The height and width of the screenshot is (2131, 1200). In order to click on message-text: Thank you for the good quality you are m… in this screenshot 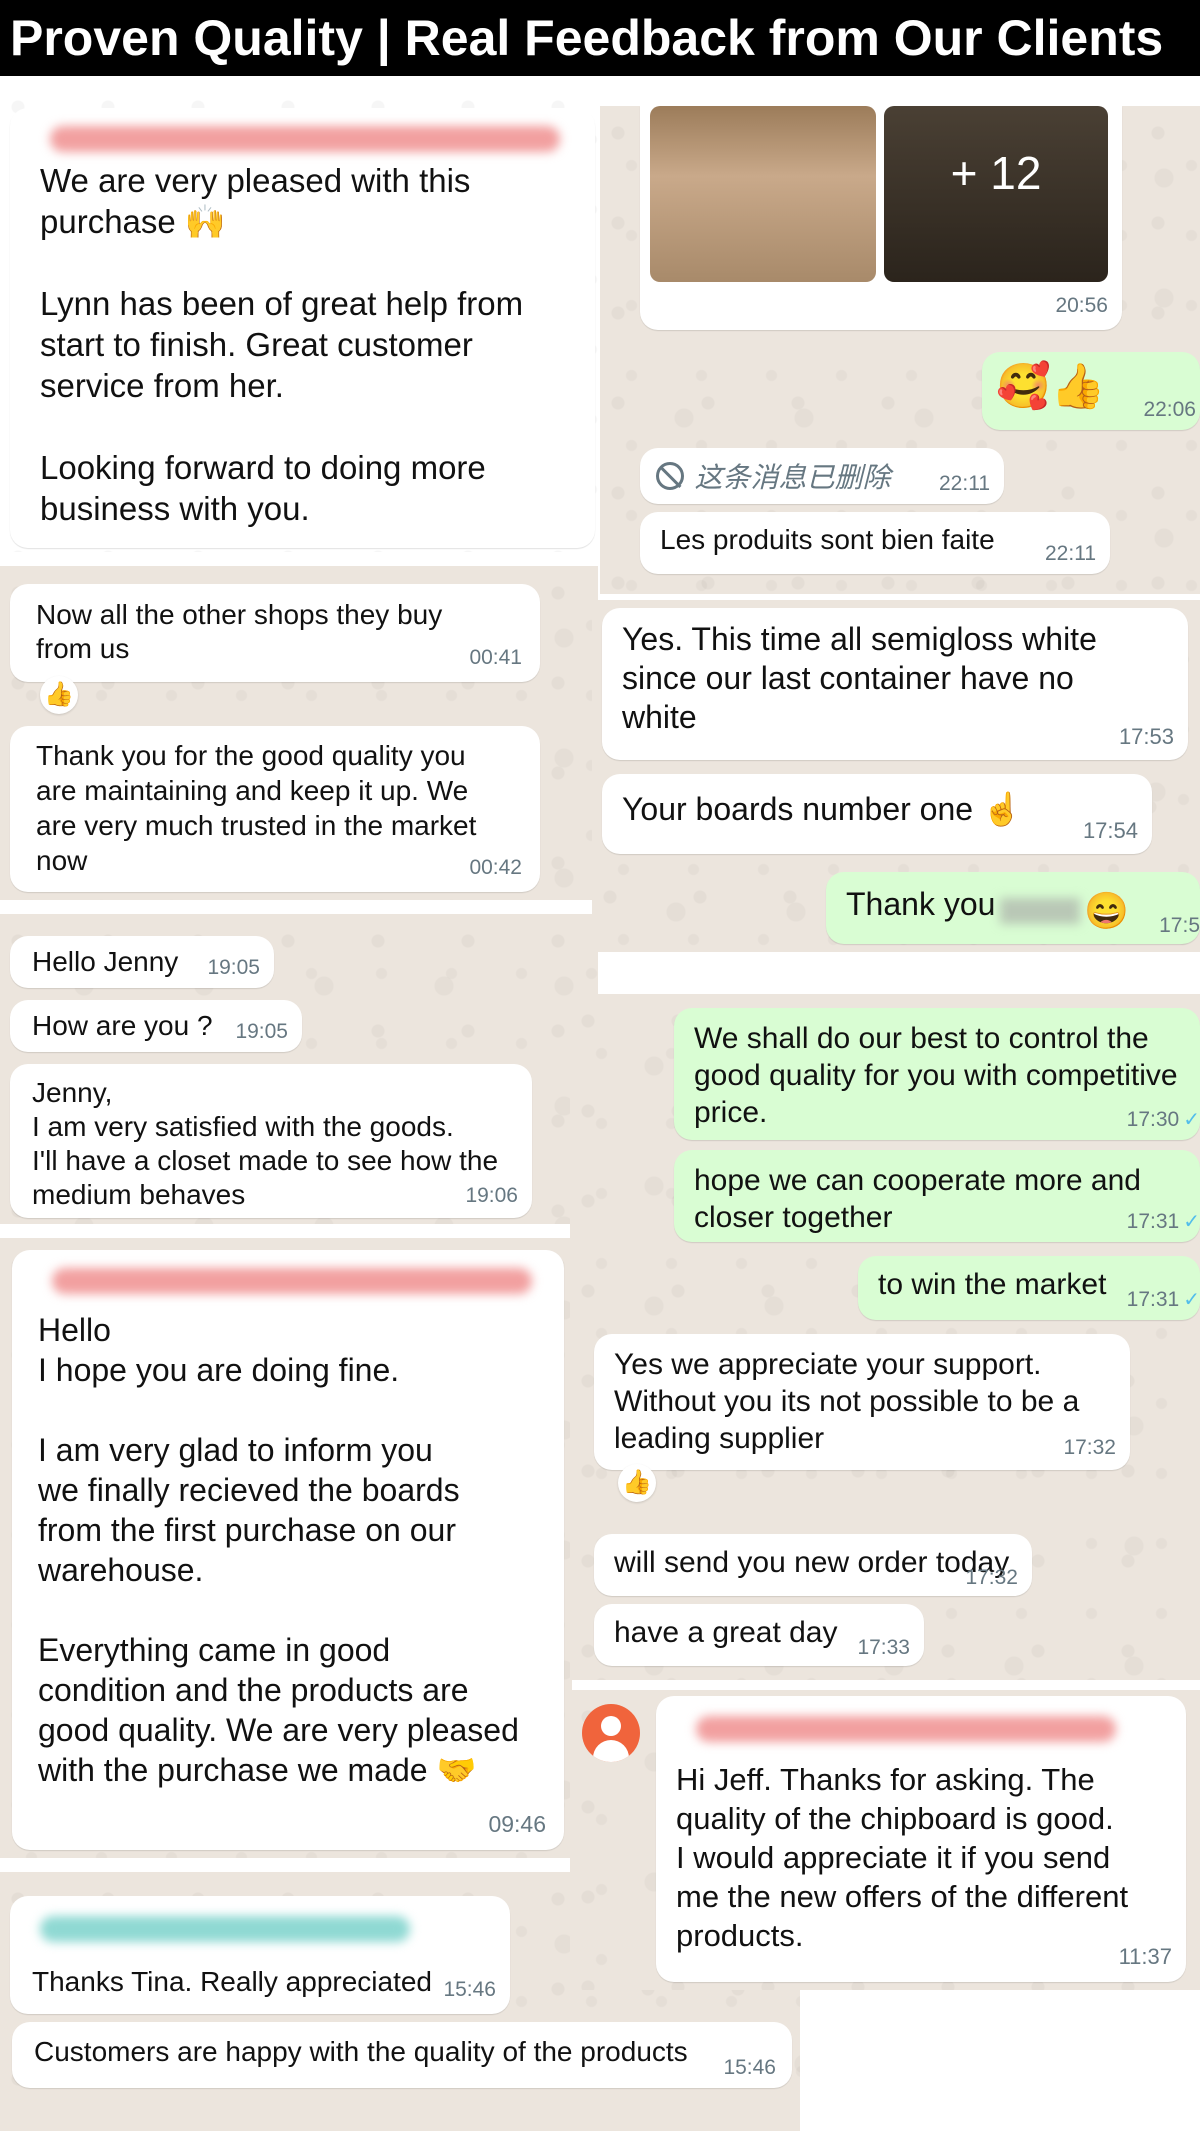, I will do `click(256, 808)`.